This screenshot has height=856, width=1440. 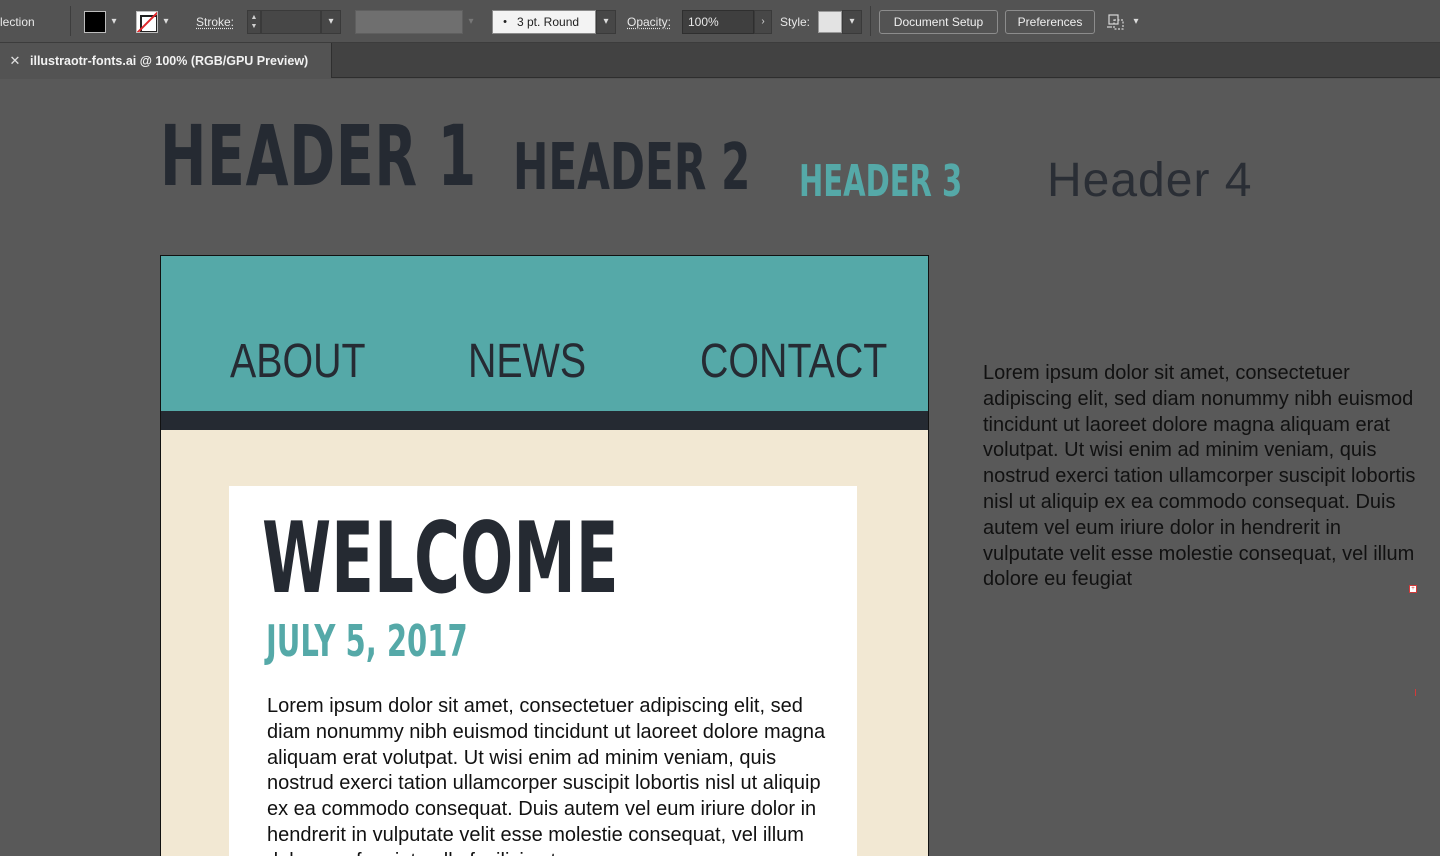 I want to click on fill-control: ▾, so click(x=103, y=21).